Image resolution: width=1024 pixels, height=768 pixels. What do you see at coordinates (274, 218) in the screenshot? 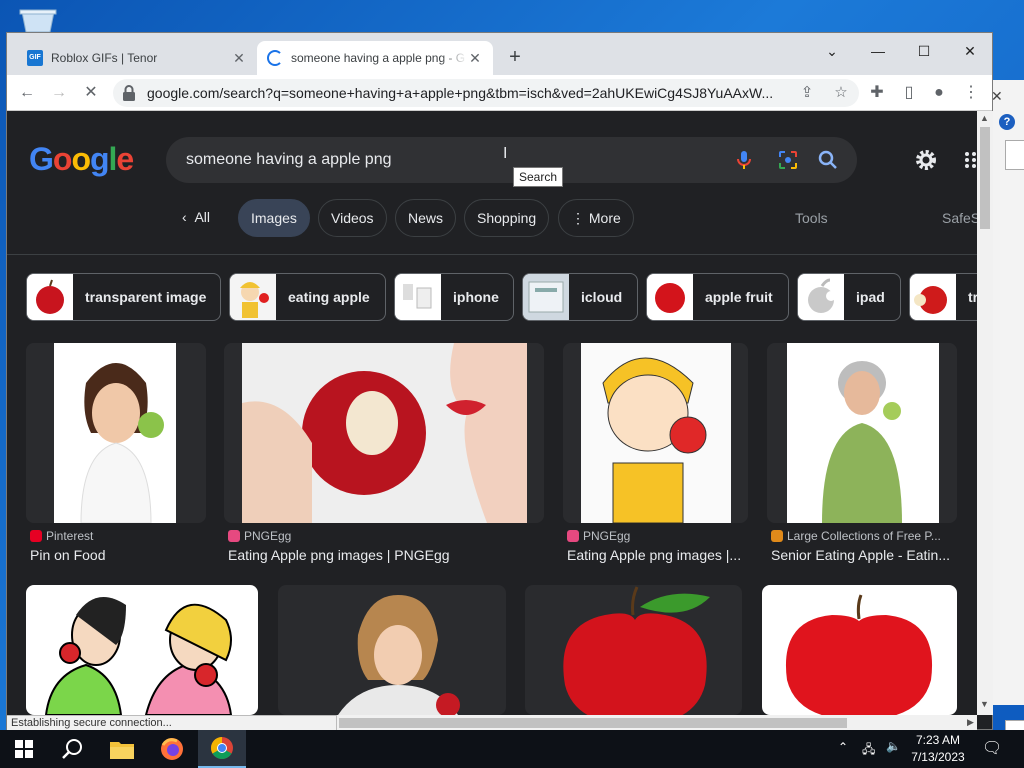
I see `filter-images: Images` at bounding box center [274, 218].